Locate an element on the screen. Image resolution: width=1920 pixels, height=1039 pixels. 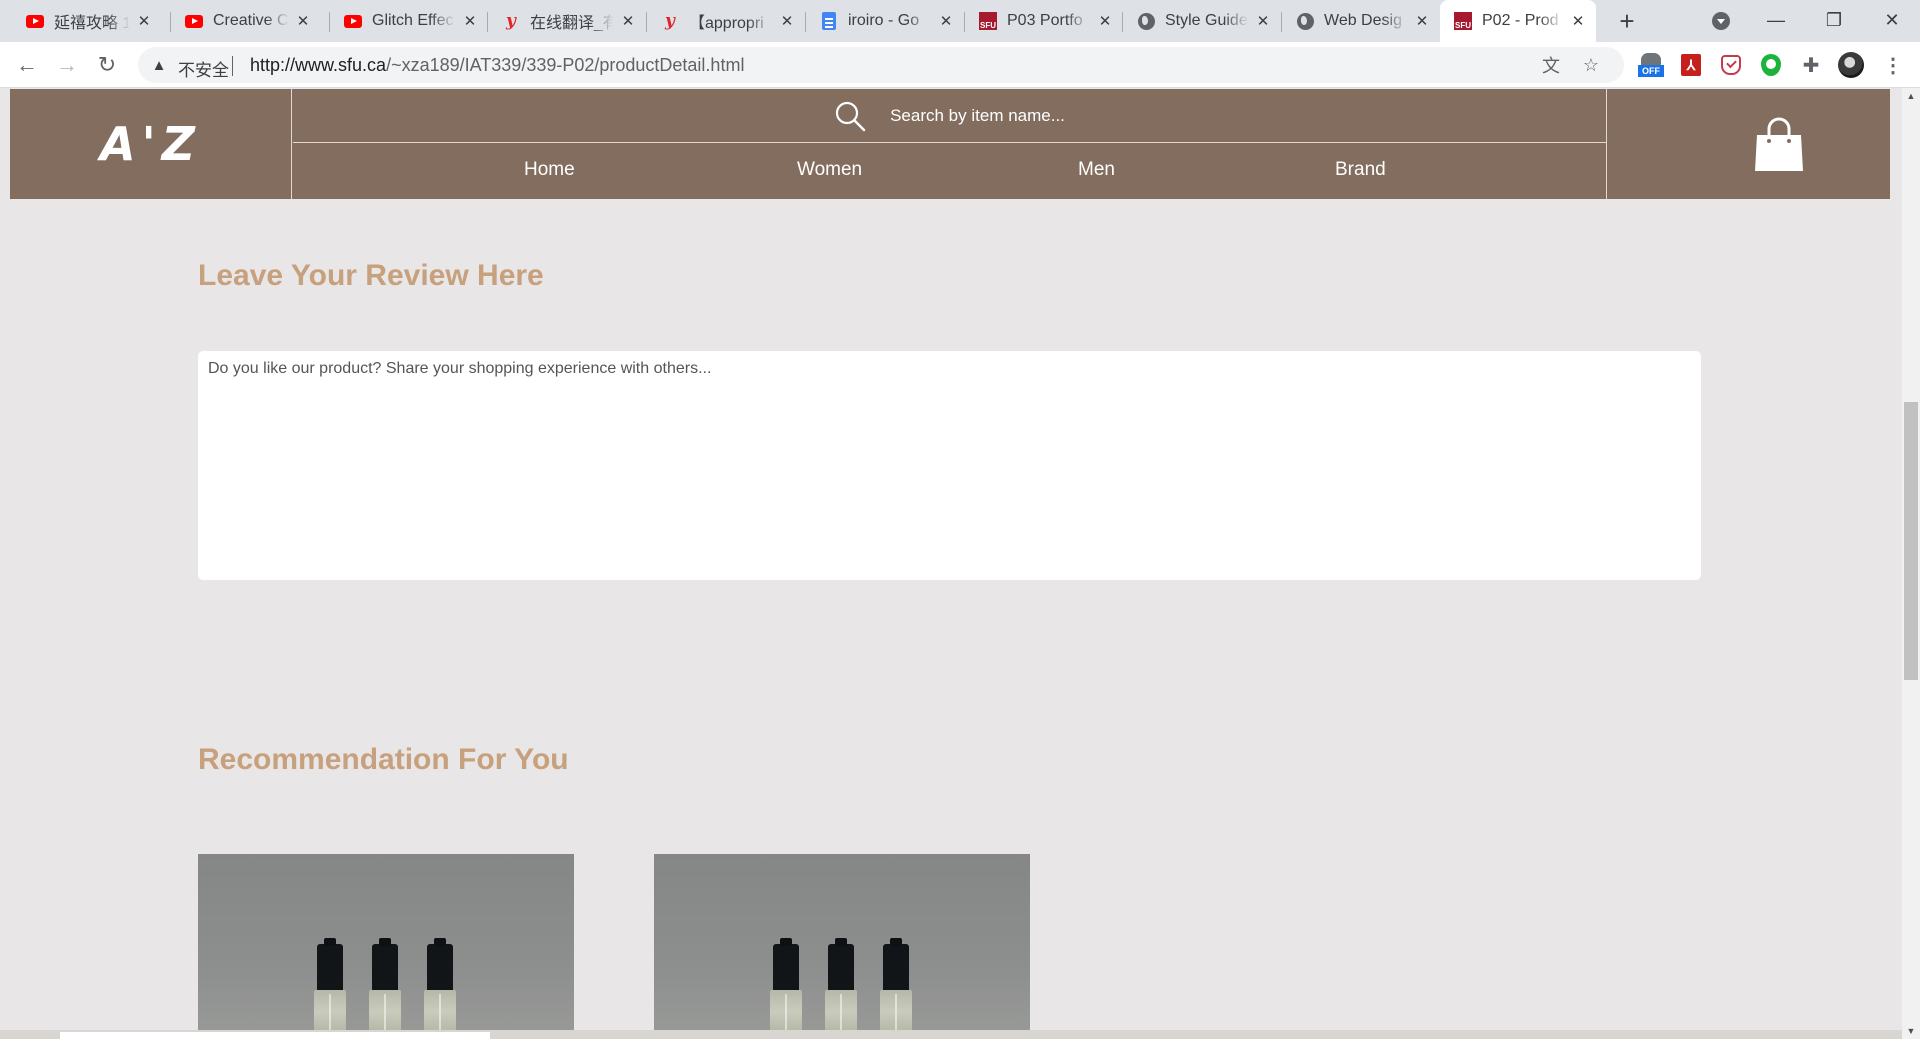
menu-item-home: Home is located at coordinates (549, 170).